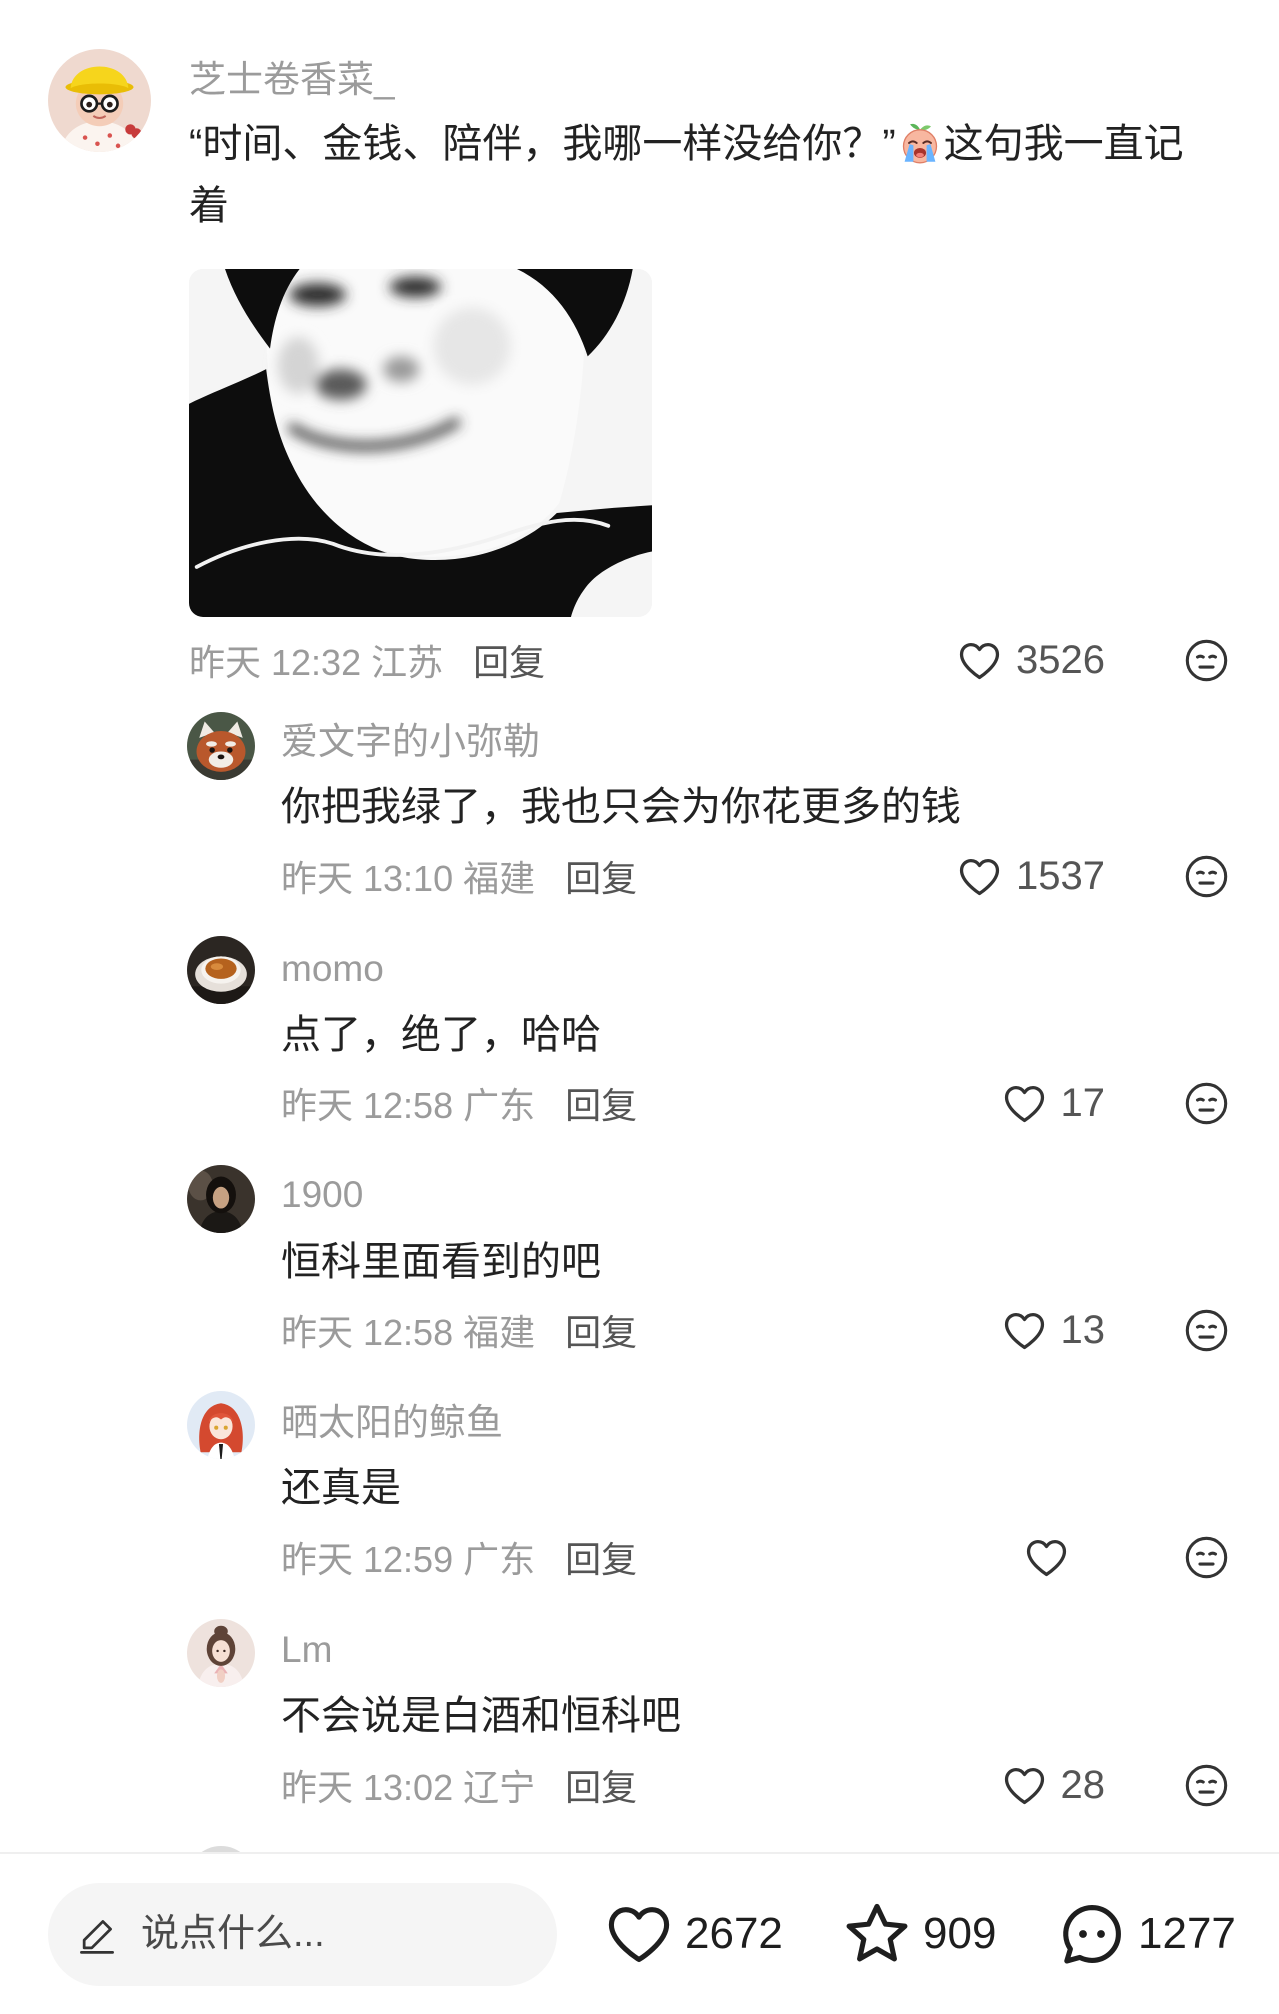 This screenshot has height=2014, width=1279. I want to click on like-button: 3526, so click(1030, 660).